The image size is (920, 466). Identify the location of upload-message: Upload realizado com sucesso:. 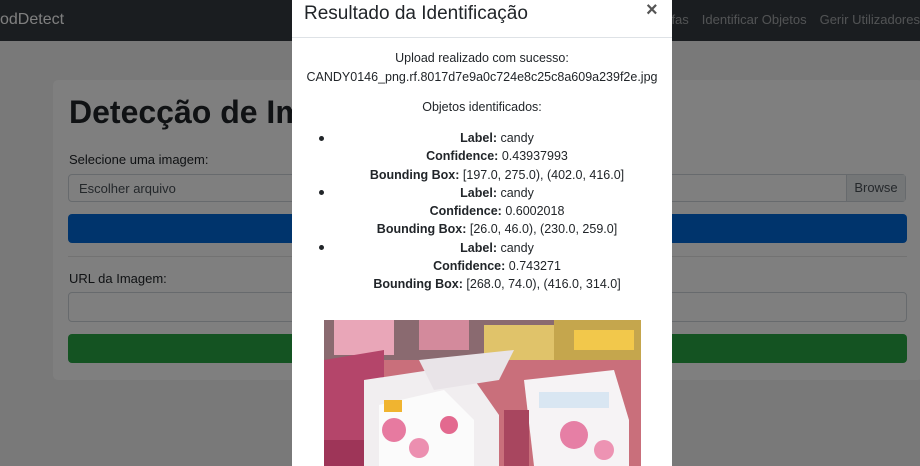
(482, 58).